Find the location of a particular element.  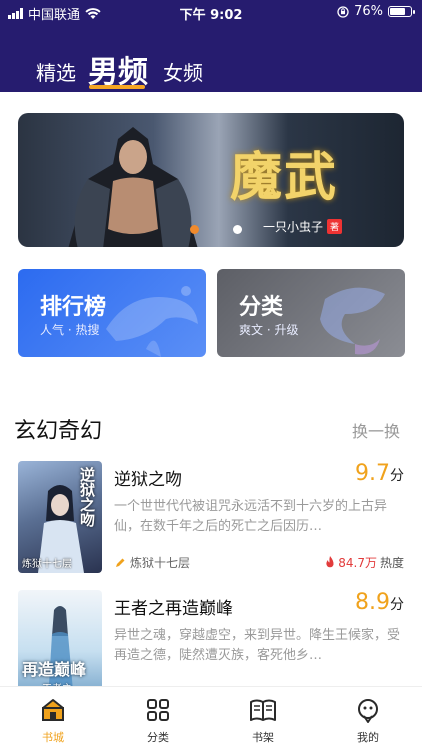

tabbar-label: 书城 is located at coordinates (53, 737).